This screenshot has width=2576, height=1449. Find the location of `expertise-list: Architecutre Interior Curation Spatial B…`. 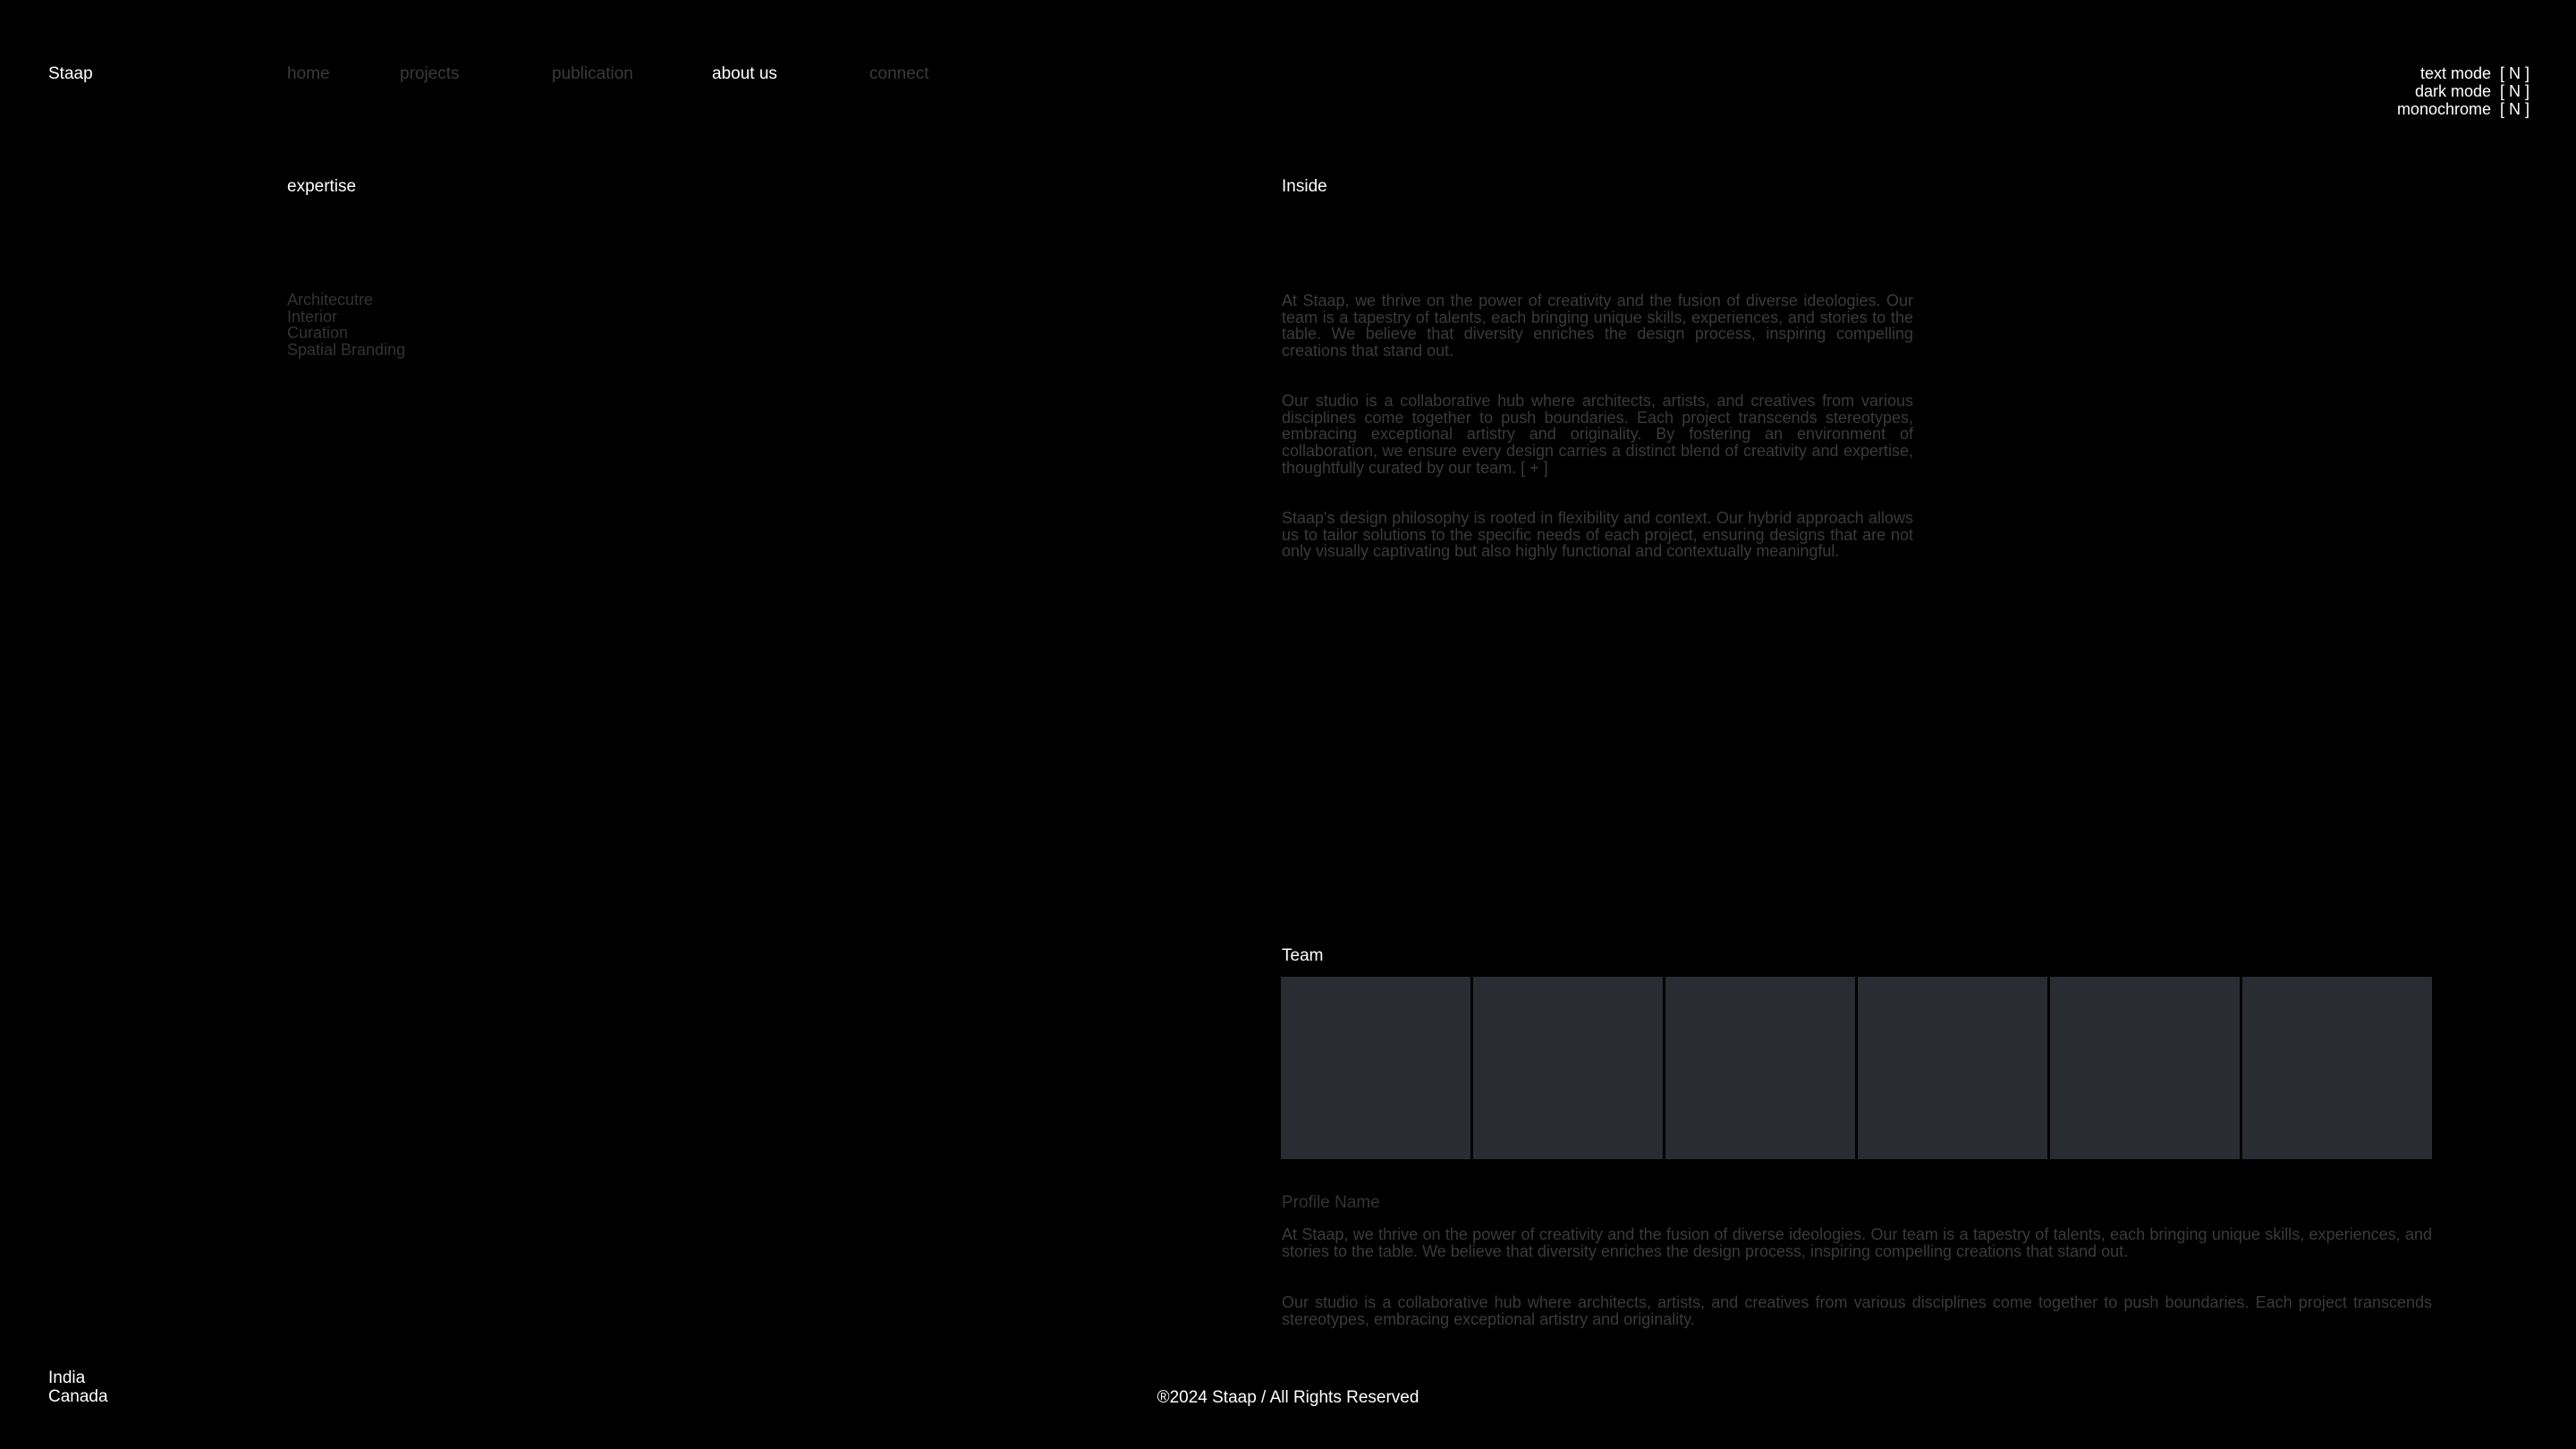

expertise-list: Architecutre Interior Curation Spatial B… is located at coordinates (346, 325).